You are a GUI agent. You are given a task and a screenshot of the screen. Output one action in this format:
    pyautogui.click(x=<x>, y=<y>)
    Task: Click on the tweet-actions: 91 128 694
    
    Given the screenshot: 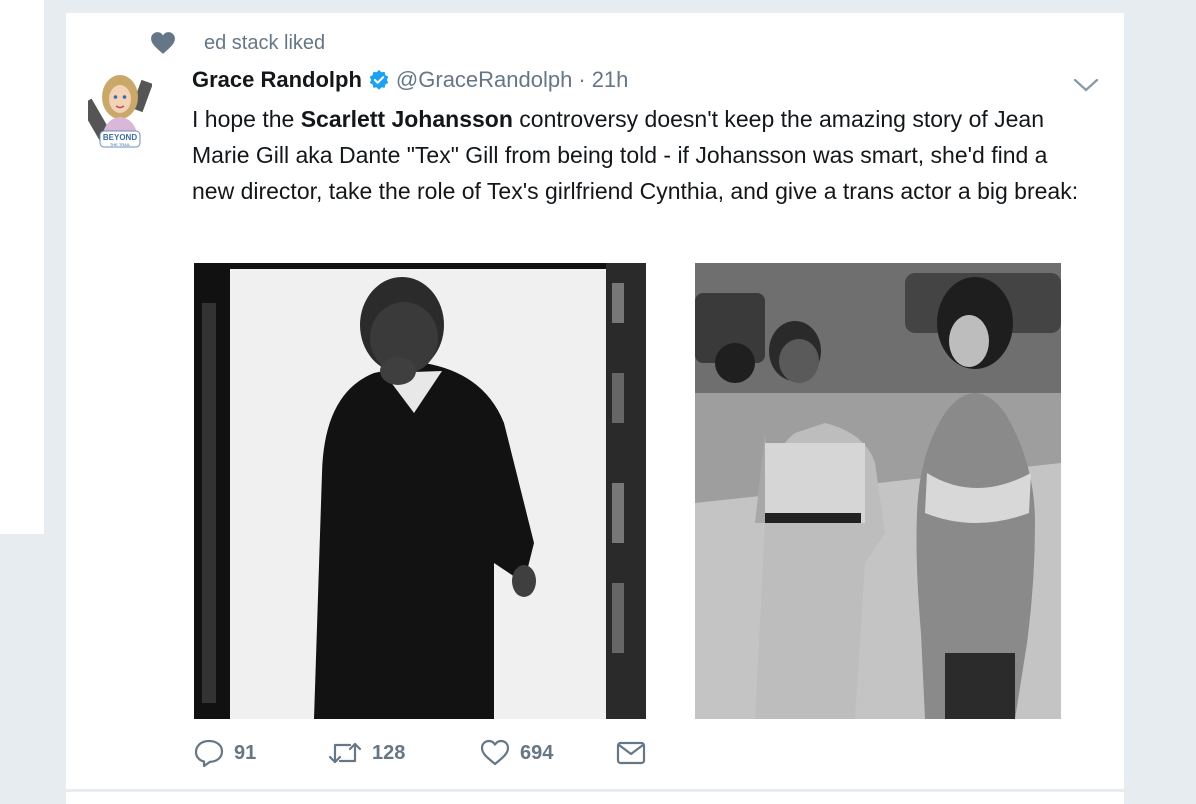 What is the action you would take?
    pyautogui.click(x=425, y=753)
    